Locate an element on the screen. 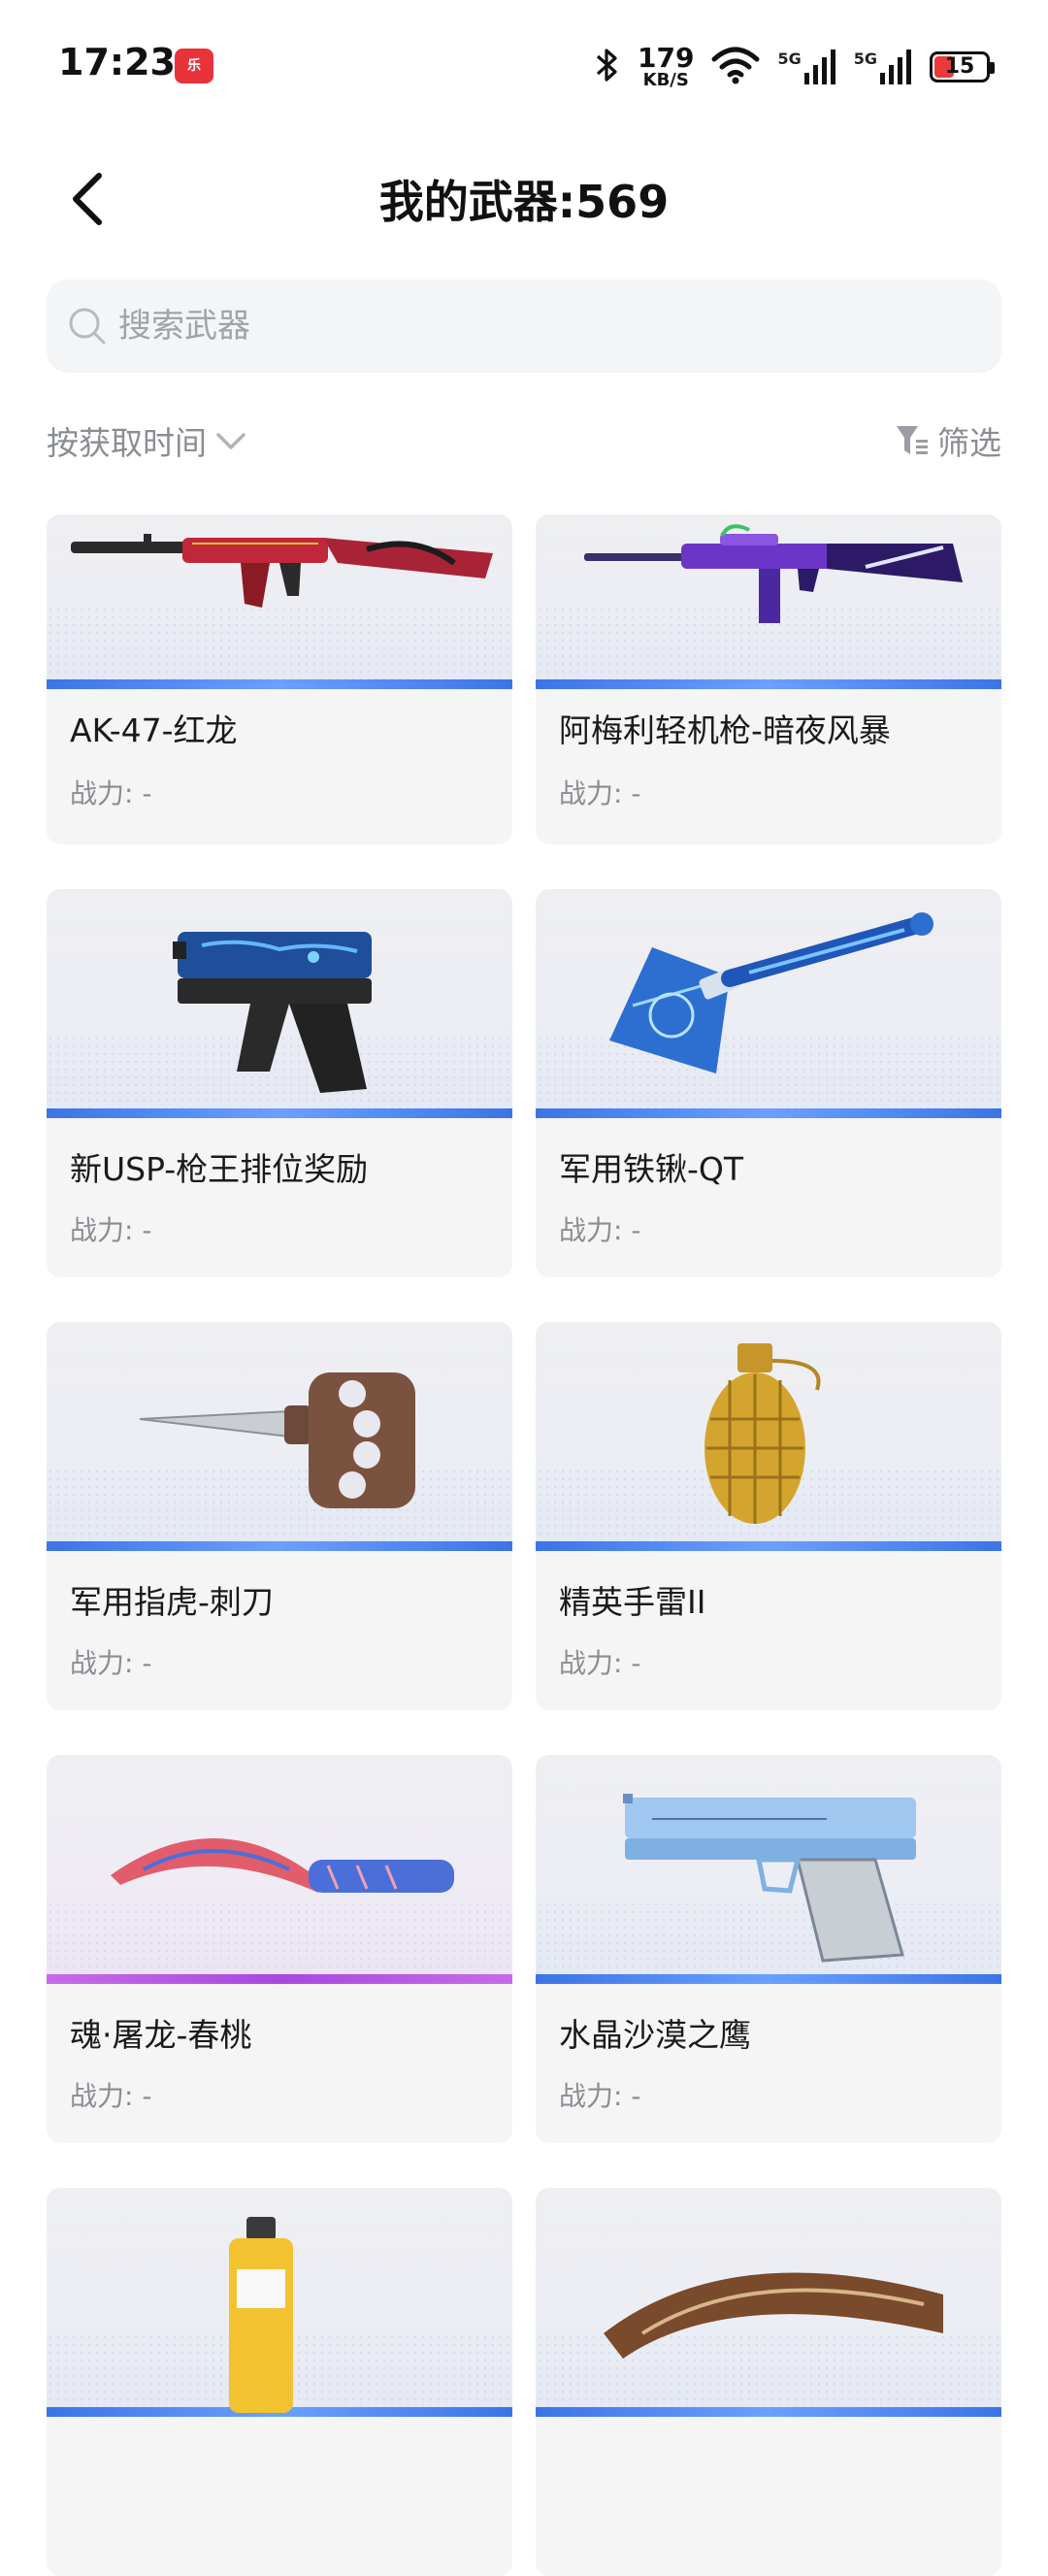 The image size is (1048, 2576). weapon-name: 水晶沙漠之鹰 is located at coordinates (655, 2035).